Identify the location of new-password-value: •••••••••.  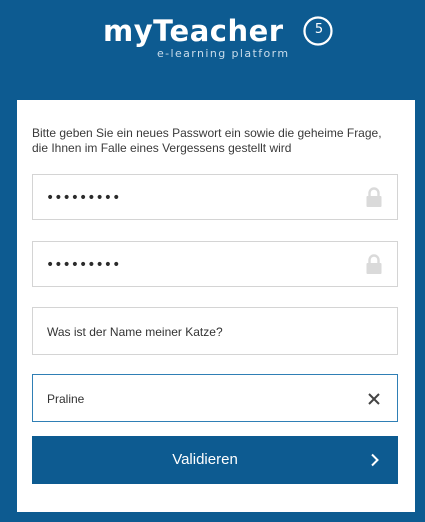
(83, 198).